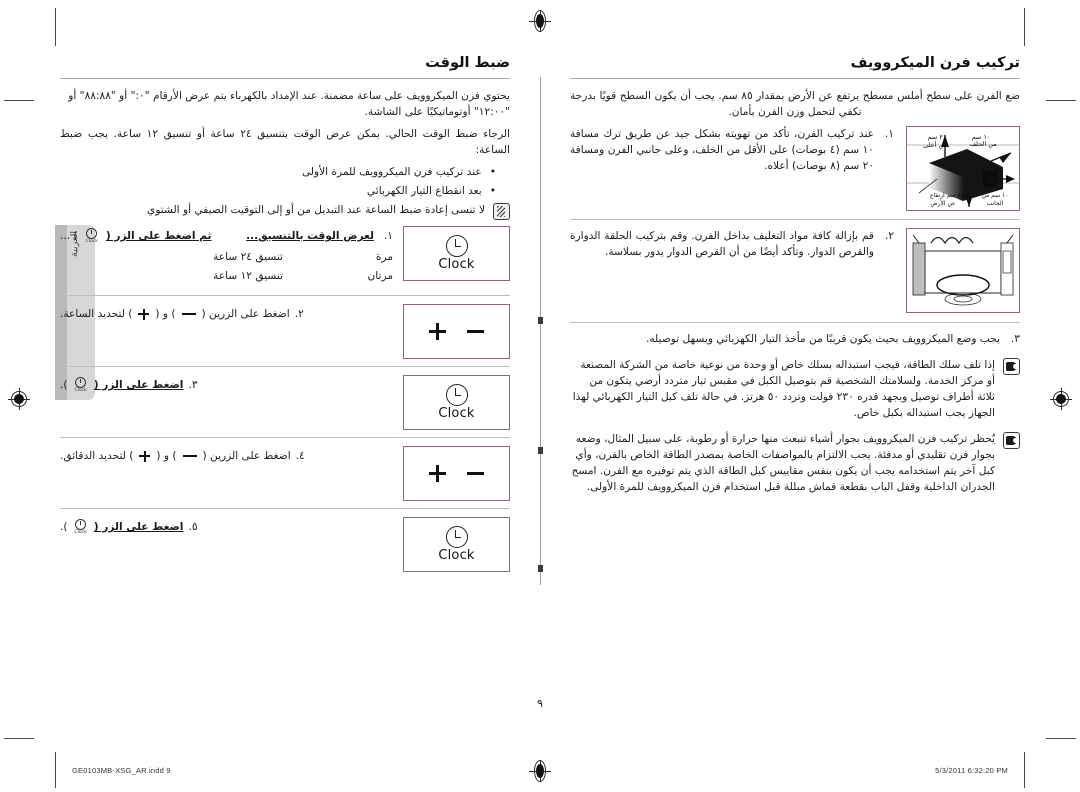 The image size is (1080, 792). Describe the element at coordinates (248, 257) in the screenshot. I see `format-cell: تنسيق ٢٤ ساعة` at that location.